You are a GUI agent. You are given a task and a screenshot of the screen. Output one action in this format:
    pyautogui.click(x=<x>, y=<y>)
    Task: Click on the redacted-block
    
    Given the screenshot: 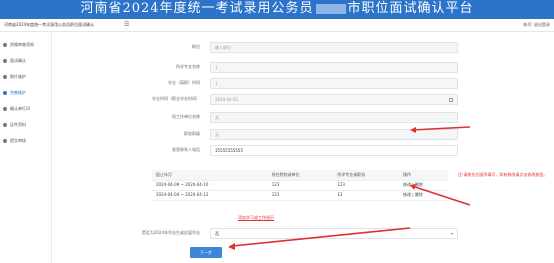 What is the action you would take?
    pyautogui.click(x=330, y=8)
    